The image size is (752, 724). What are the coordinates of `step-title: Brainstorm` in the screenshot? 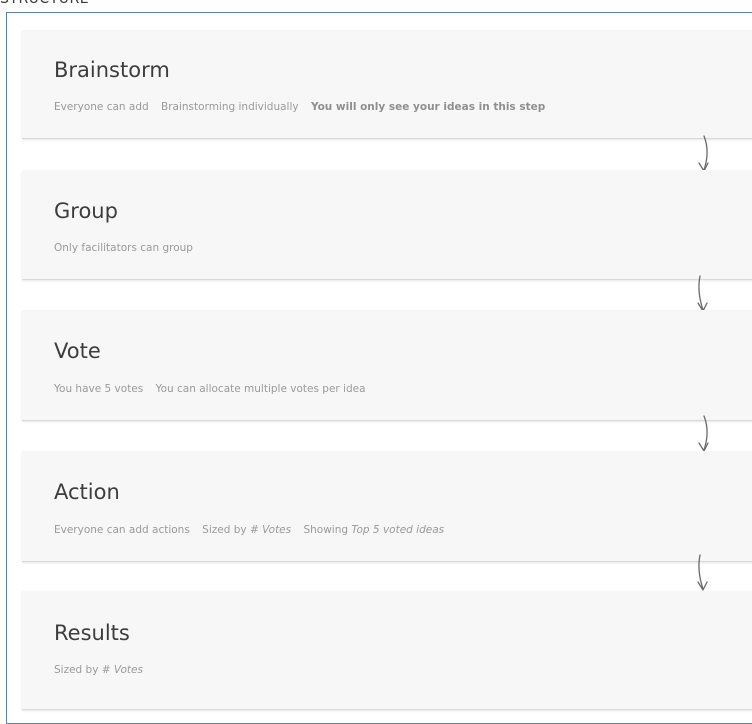 It's located at (112, 70).